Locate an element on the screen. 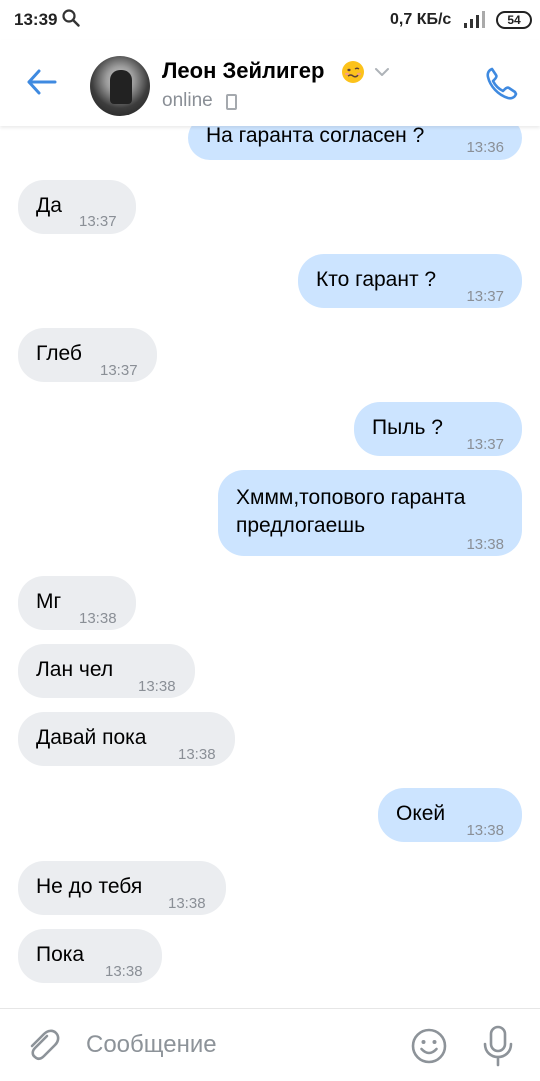 This screenshot has width=540, height=1081. message-text: Пока is located at coordinates (60, 954).